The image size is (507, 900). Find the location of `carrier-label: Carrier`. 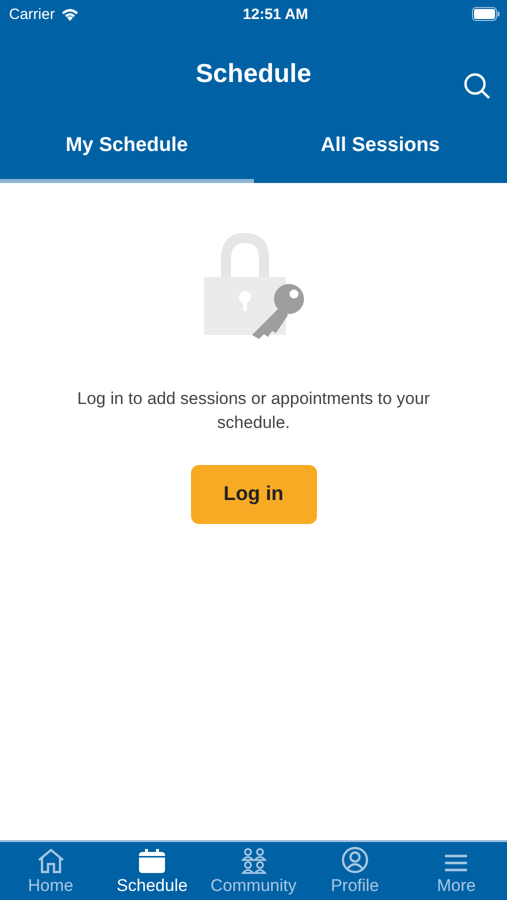

carrier-label: Carrier is located at coordinates (32, 14).